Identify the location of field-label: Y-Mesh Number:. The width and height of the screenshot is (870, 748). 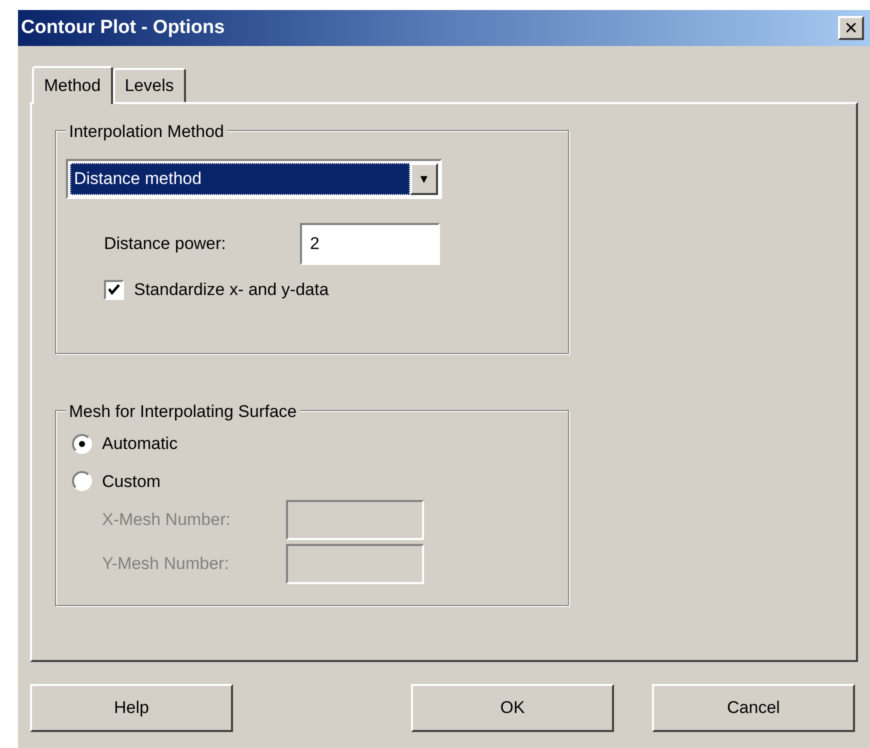
(166, 564).